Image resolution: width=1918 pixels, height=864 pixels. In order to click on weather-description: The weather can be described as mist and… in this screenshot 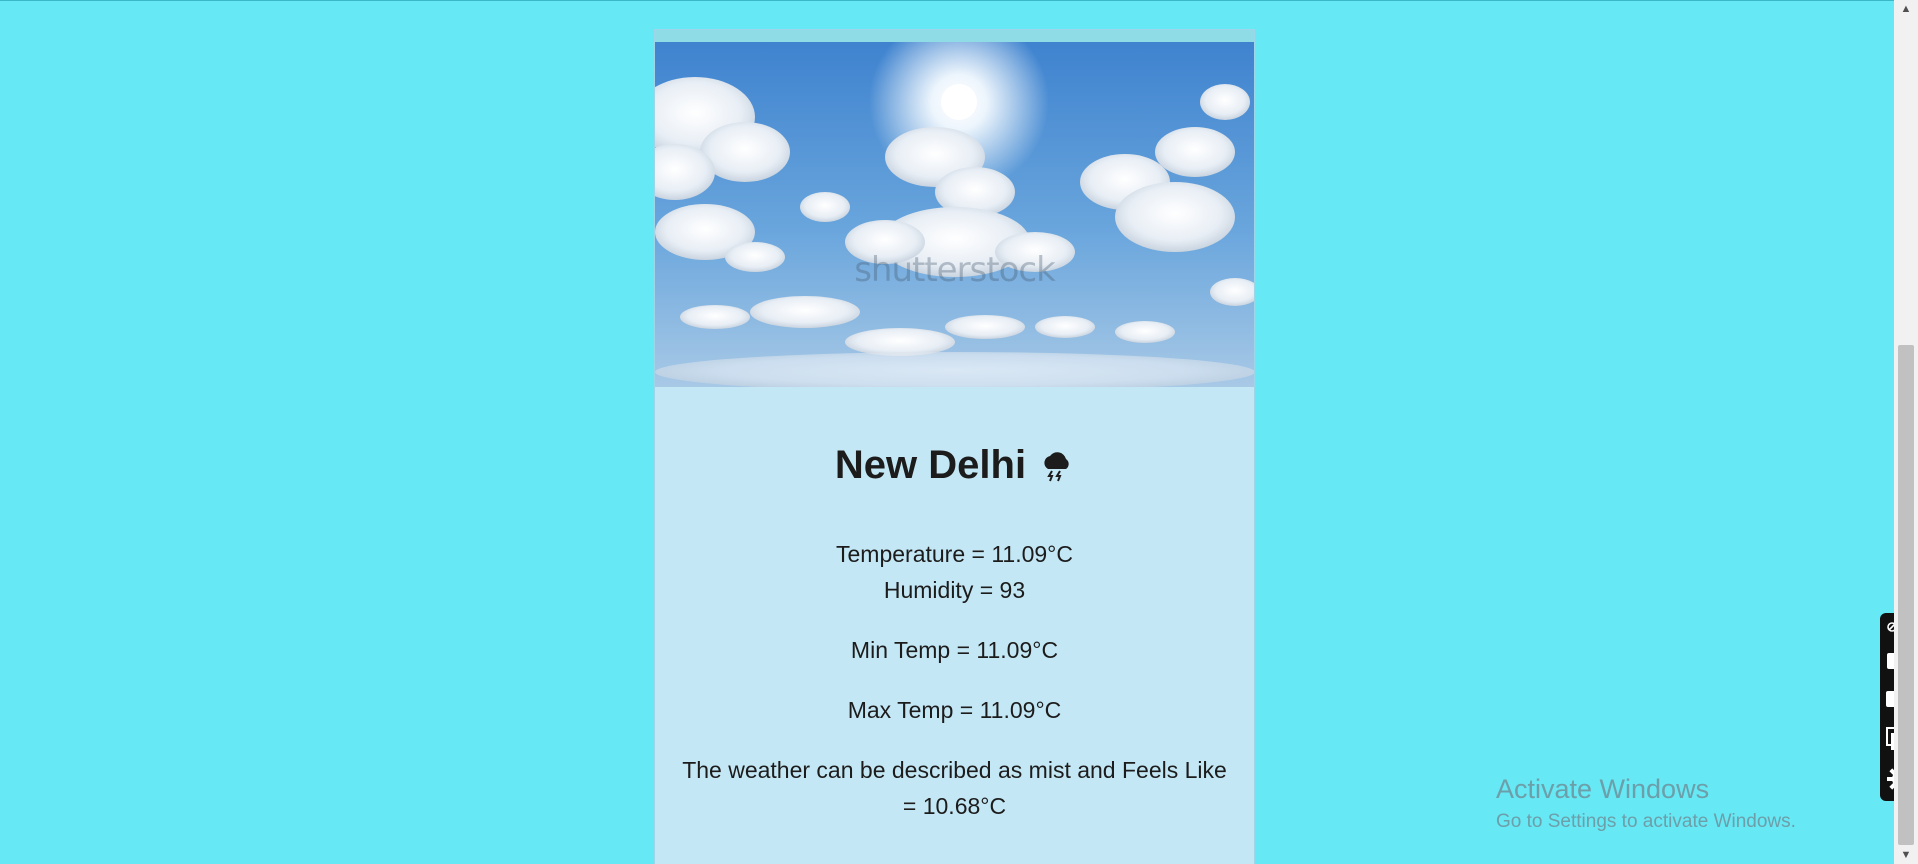, I will do `click(954, 788)`.